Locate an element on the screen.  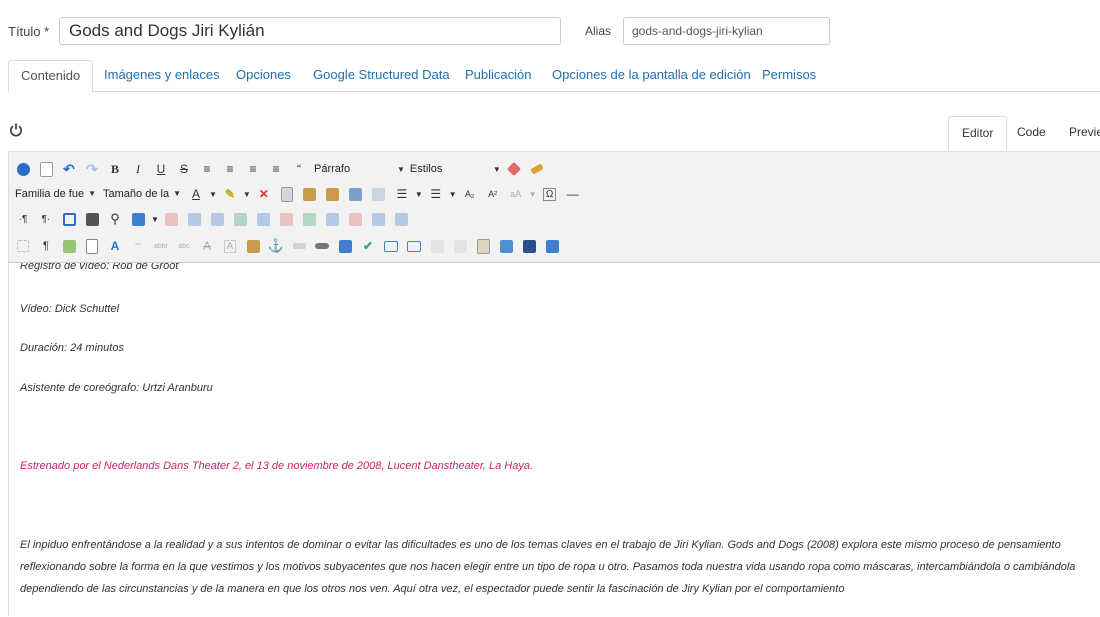
visual-aid-icon is located at coordinates (23, 246).